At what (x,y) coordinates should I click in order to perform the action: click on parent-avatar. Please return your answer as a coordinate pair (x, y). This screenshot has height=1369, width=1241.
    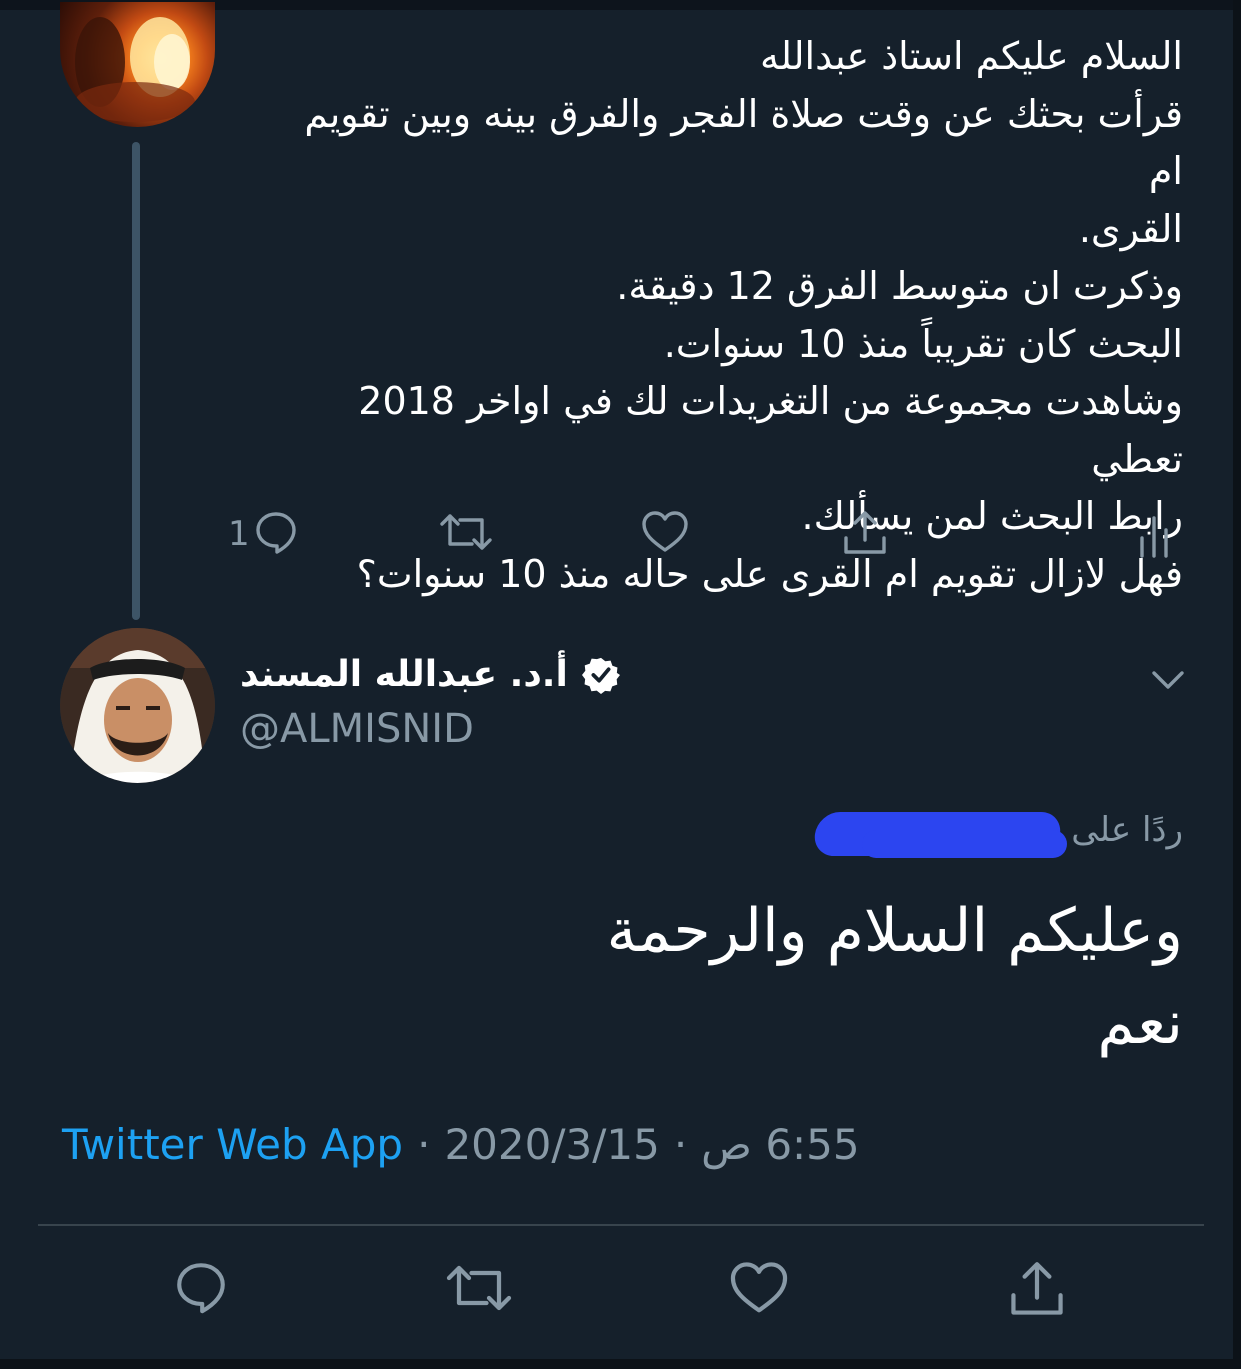
    Looking at the image, I should click on (137, 64).